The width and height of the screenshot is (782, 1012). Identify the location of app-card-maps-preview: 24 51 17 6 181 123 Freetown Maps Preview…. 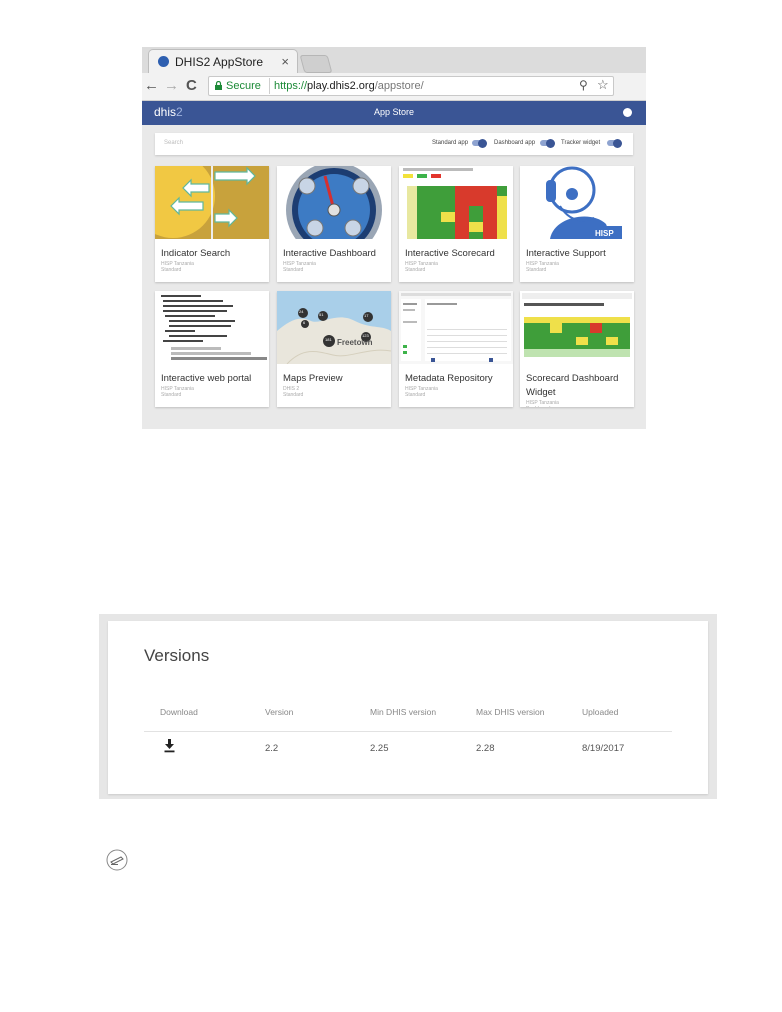
(334, 349).